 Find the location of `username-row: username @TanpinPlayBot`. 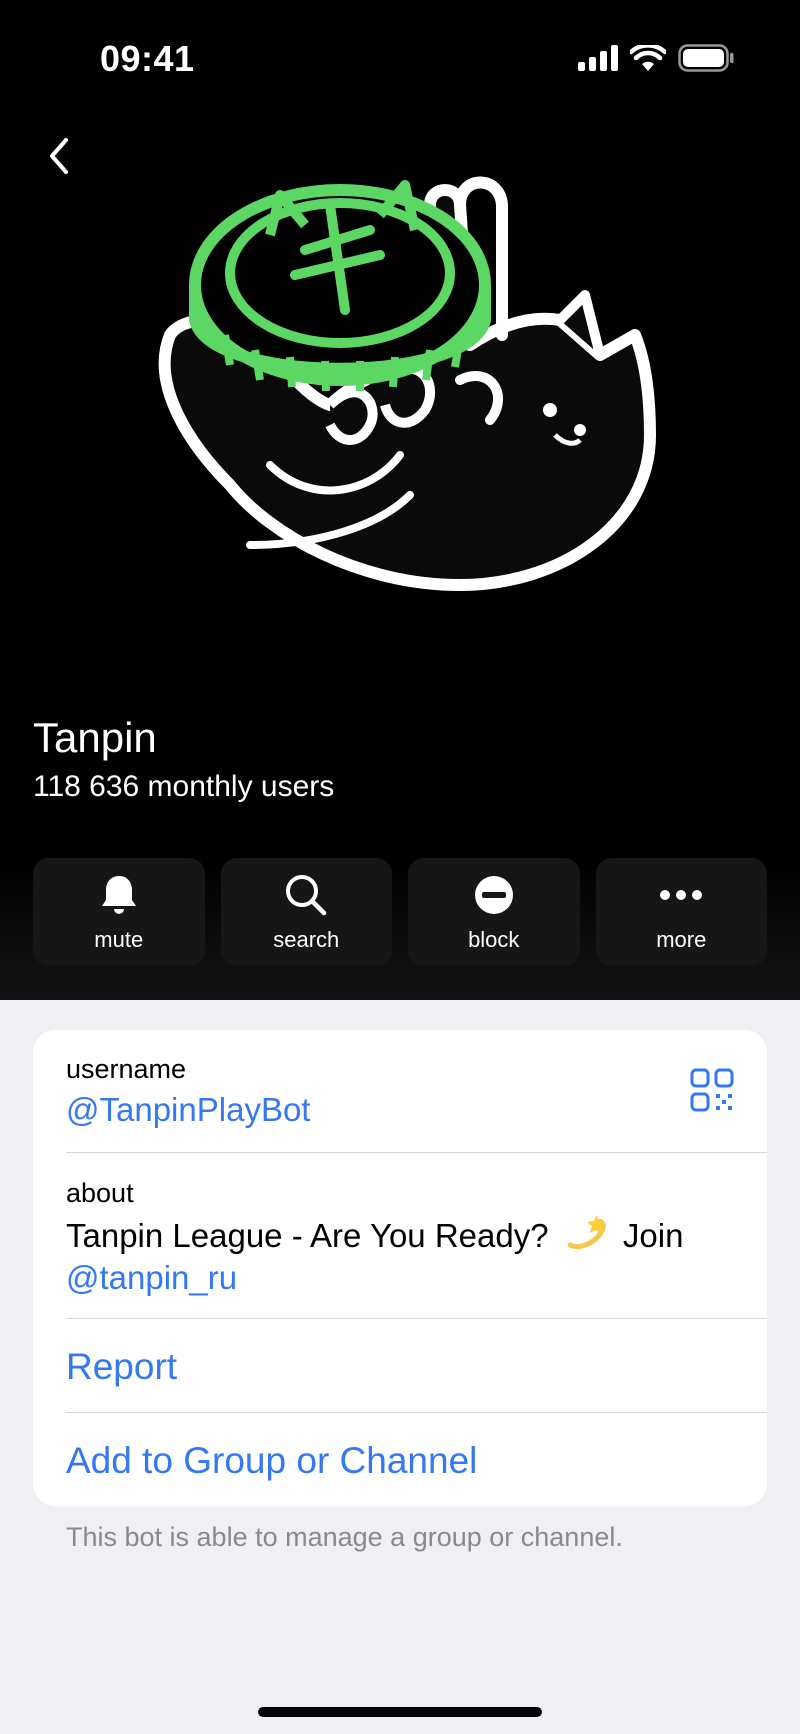

username-row: username @TanpinPlayBot is located at coordinates (416, 1091).